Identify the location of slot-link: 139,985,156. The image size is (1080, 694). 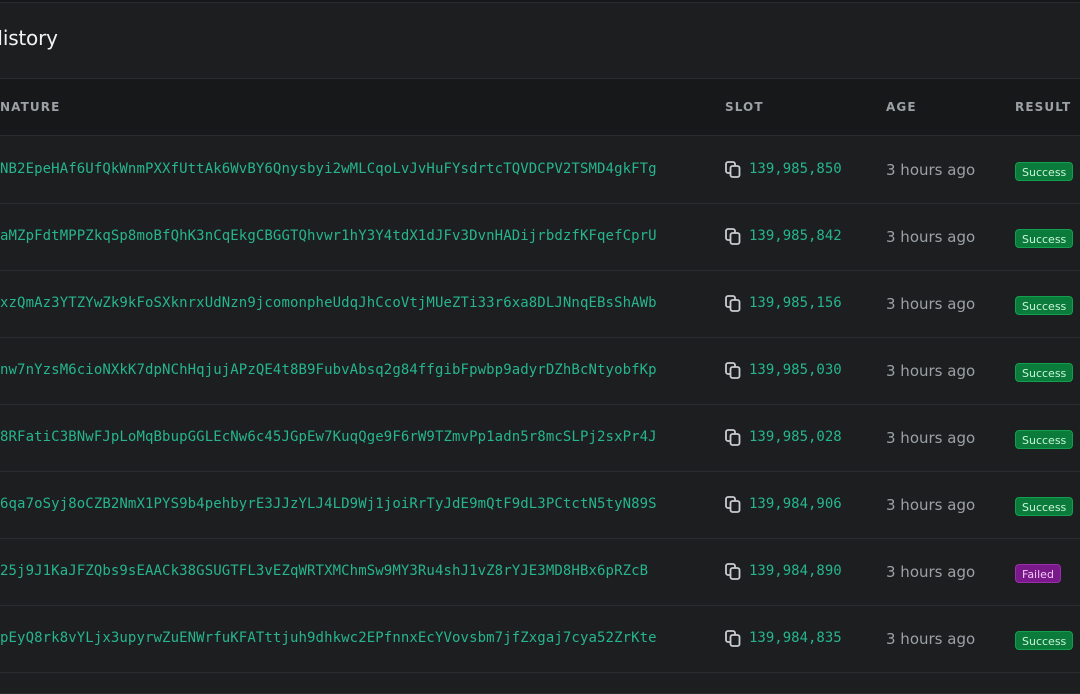
(795, 303).